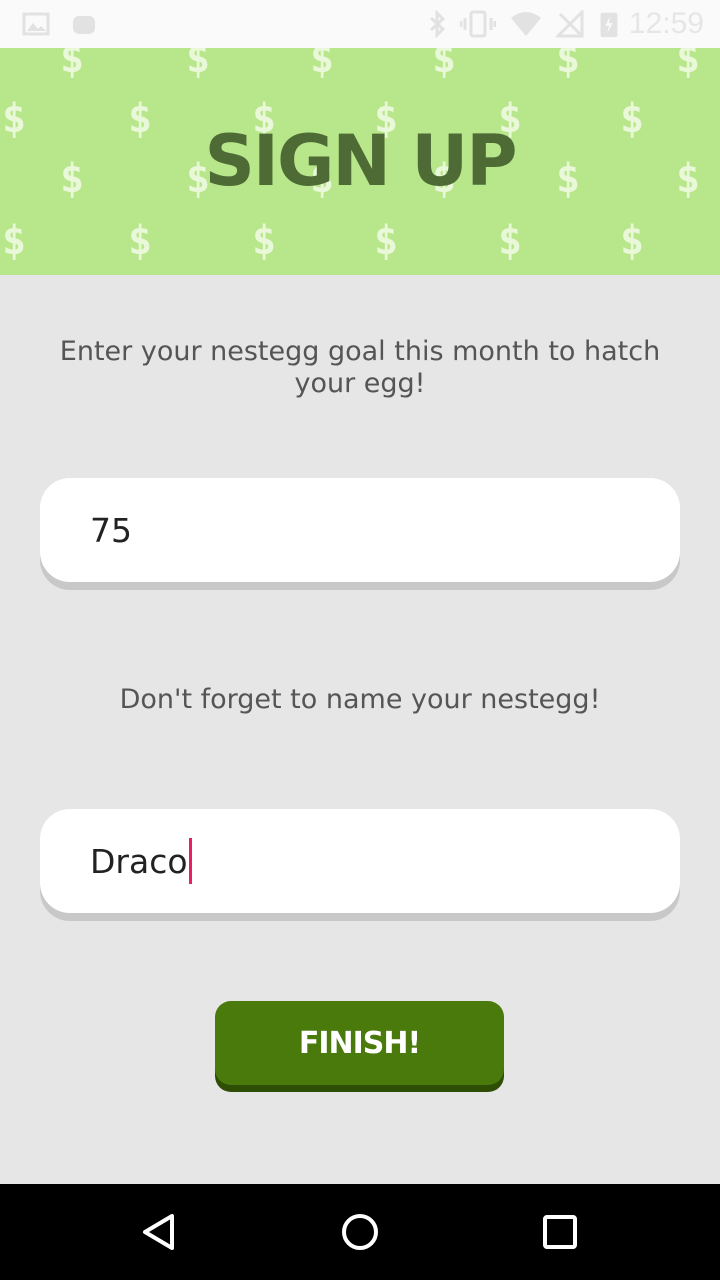 The width and height of the screenshot is (720, 1280). Describe the element at coordinates (84, 25) in the screenshot. I see `android-icon` at that location.